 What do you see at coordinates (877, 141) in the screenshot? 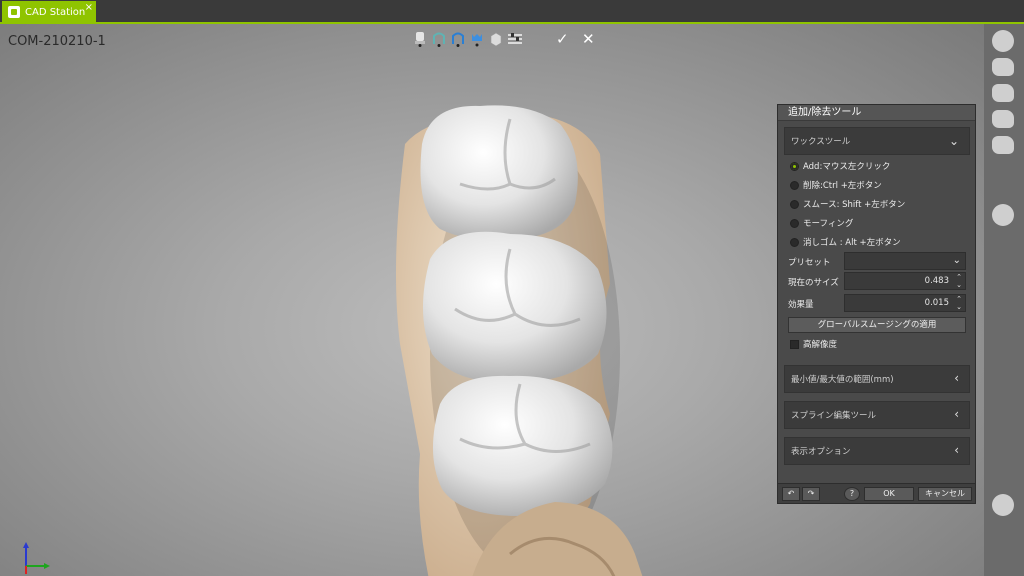
I see `wax-tool-section: ワックスツール ⌄` at bounding box center [877, 141].